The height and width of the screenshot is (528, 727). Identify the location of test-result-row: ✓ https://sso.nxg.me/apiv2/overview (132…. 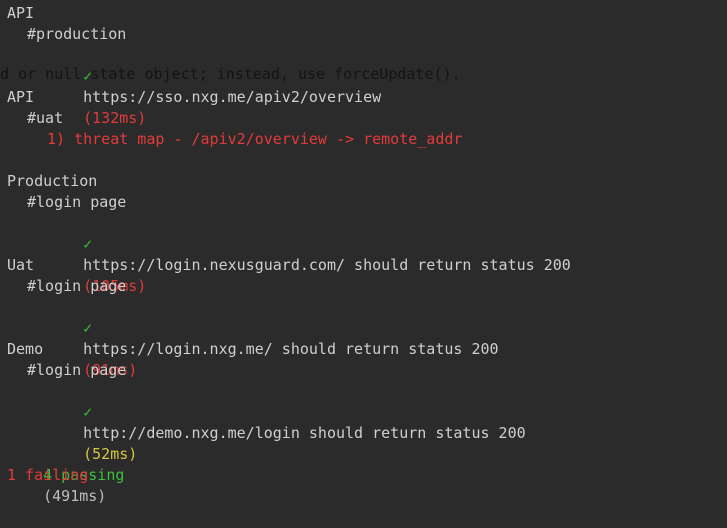
(214, 86).